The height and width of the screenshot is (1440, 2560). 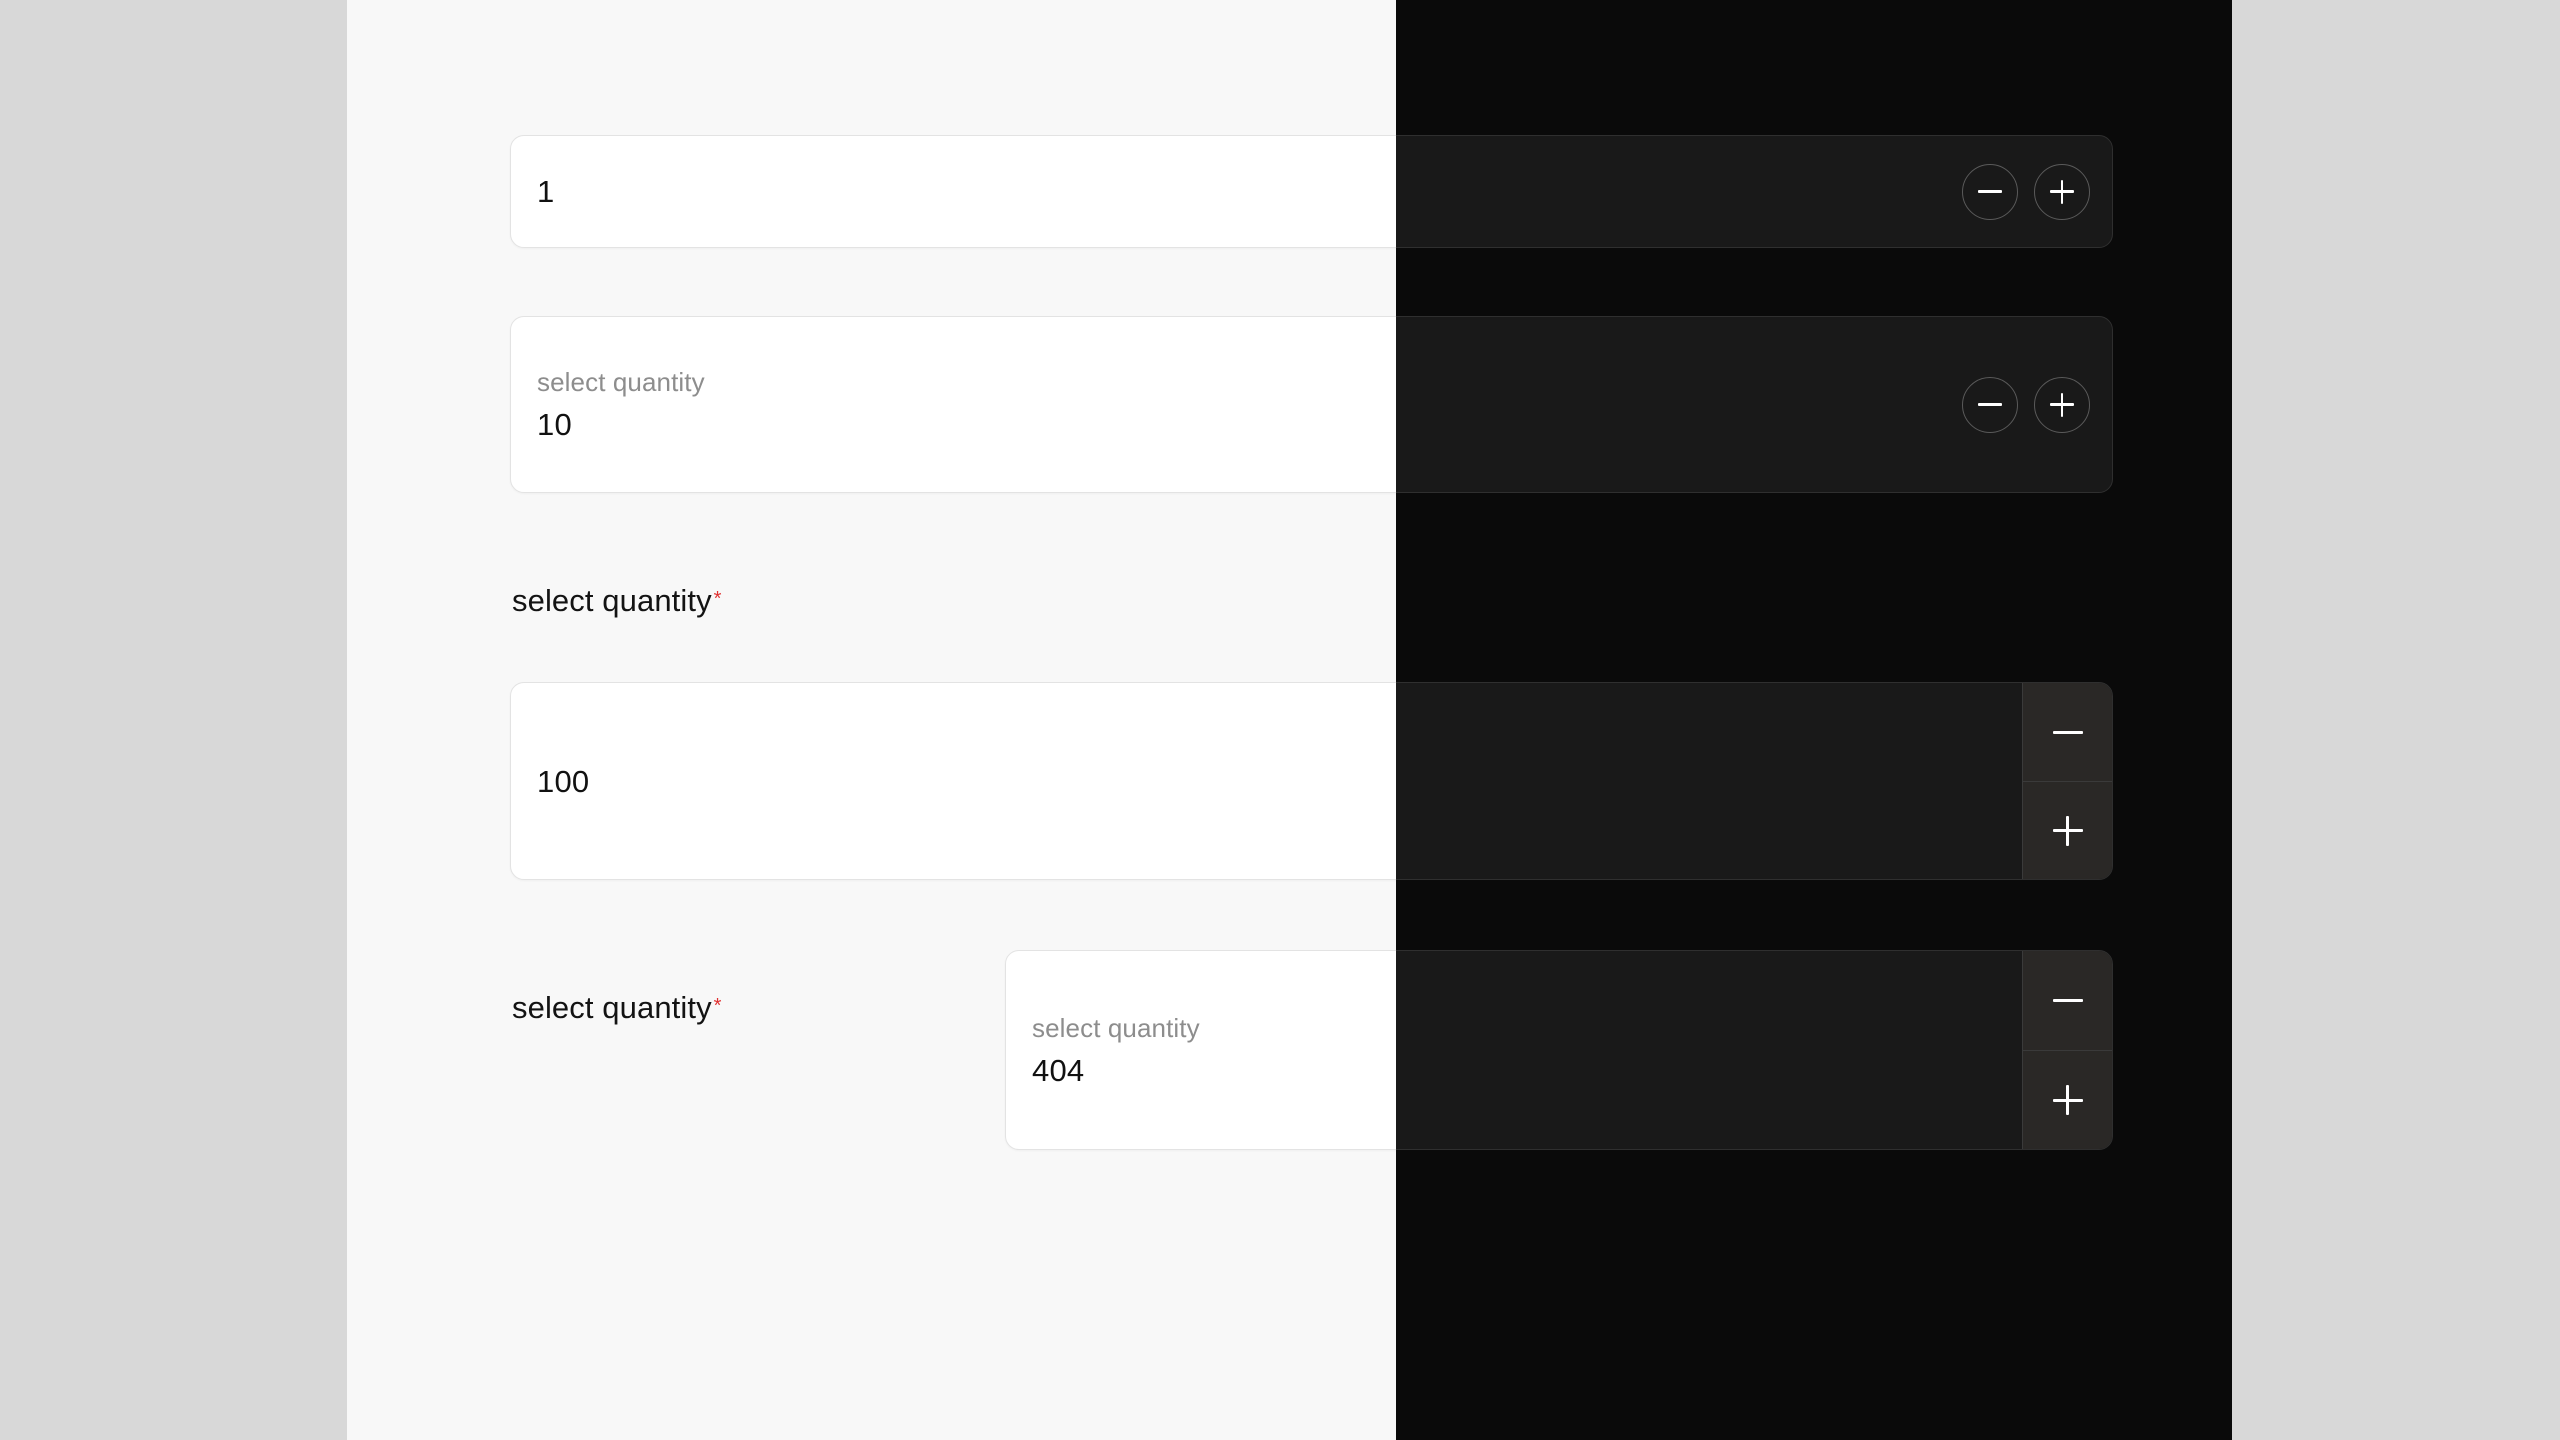 What do you see at coordinates (616, 1007) in the screenshot?
I see `quantity-label-beside-wrapper: select quantity *` at bounding box center [616, 1007].